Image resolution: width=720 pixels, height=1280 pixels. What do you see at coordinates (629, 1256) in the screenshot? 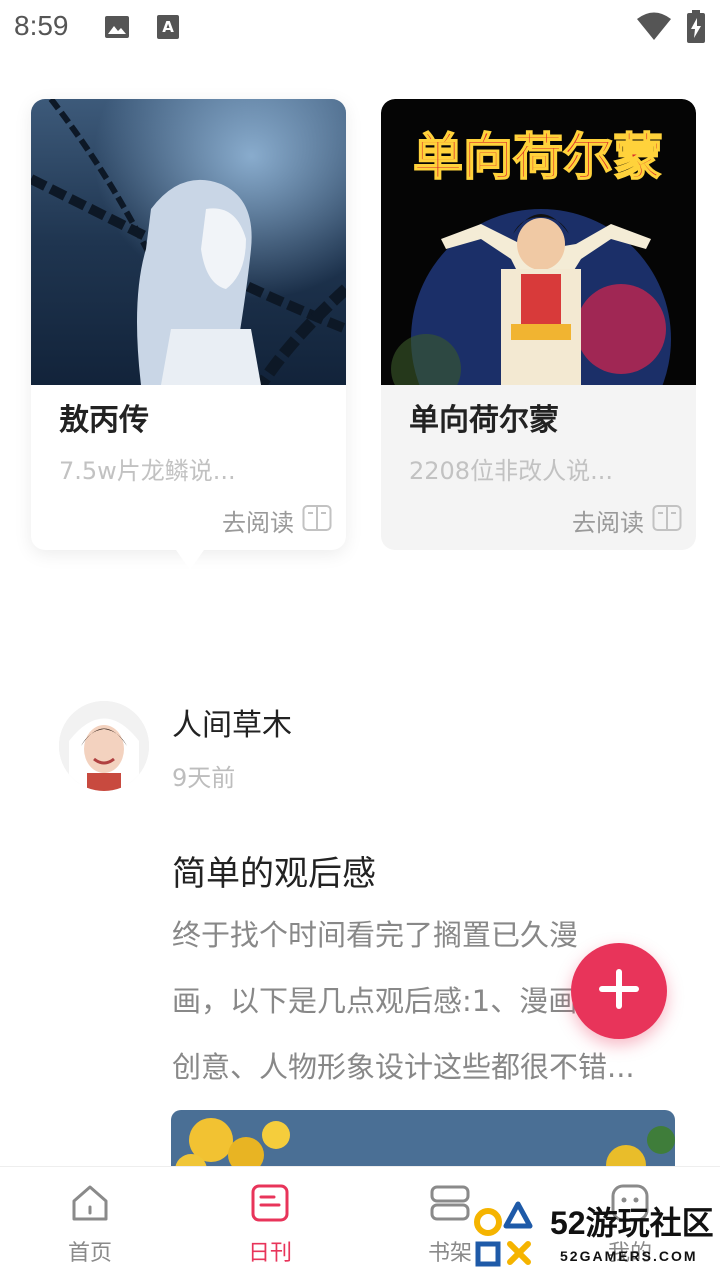
I see `watermark-subtitle: 52GAMERS.COM` at bounding box center [629, 1256].